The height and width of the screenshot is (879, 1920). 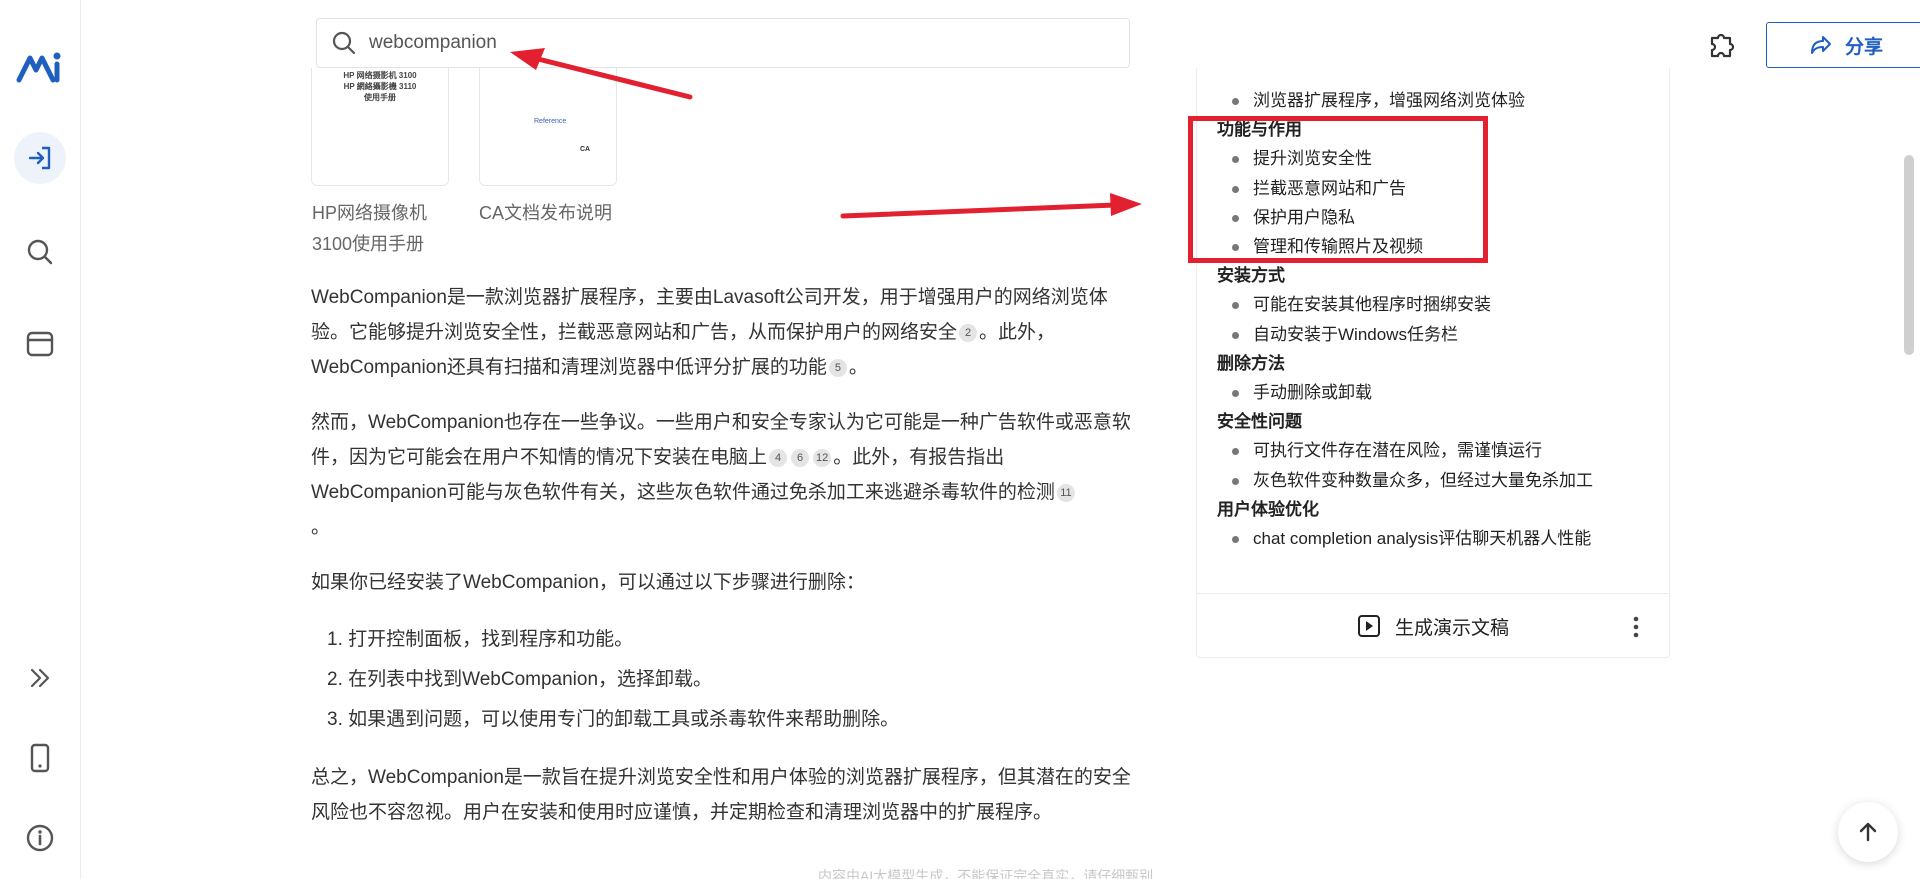 I want to click on list-item: 浏览器扩展程序，增强网络浏览体验, so click(x=1443, y=100).